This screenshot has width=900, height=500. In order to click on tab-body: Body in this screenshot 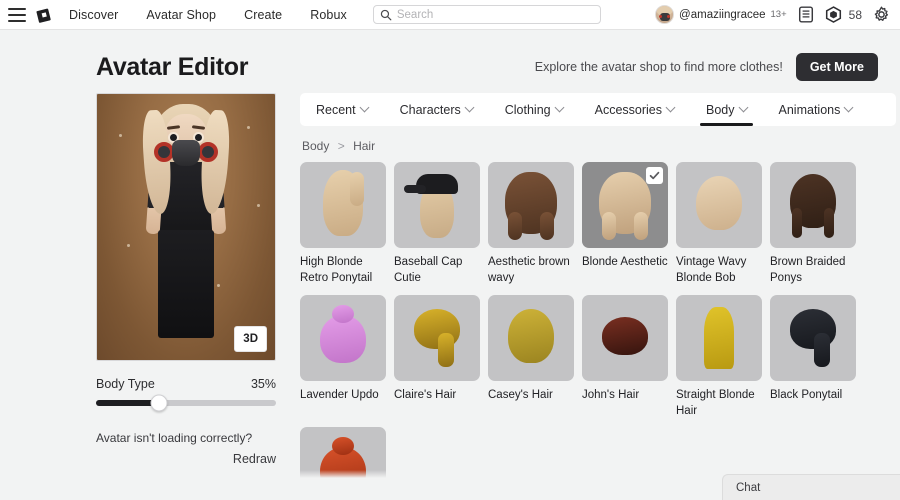, I will do `click(726, 109)`.